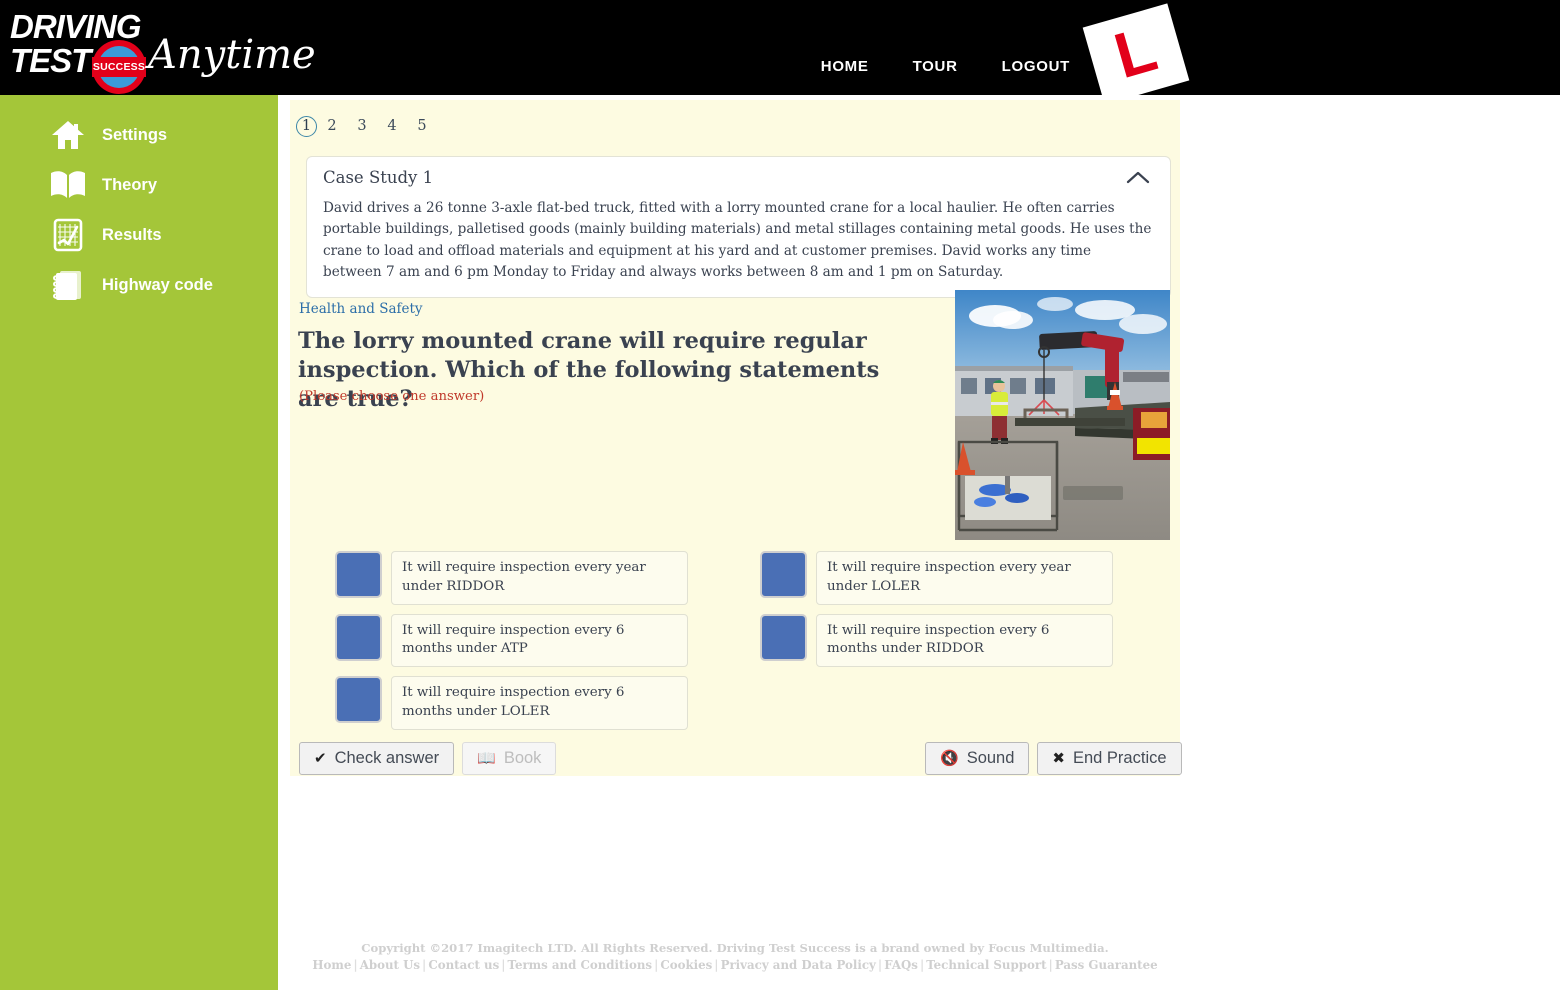 The width and height of the screenshot is (1560, 990). Describe the element at coordinates (68, 285) in the screenshot. I see `notebook-icon` at that location.